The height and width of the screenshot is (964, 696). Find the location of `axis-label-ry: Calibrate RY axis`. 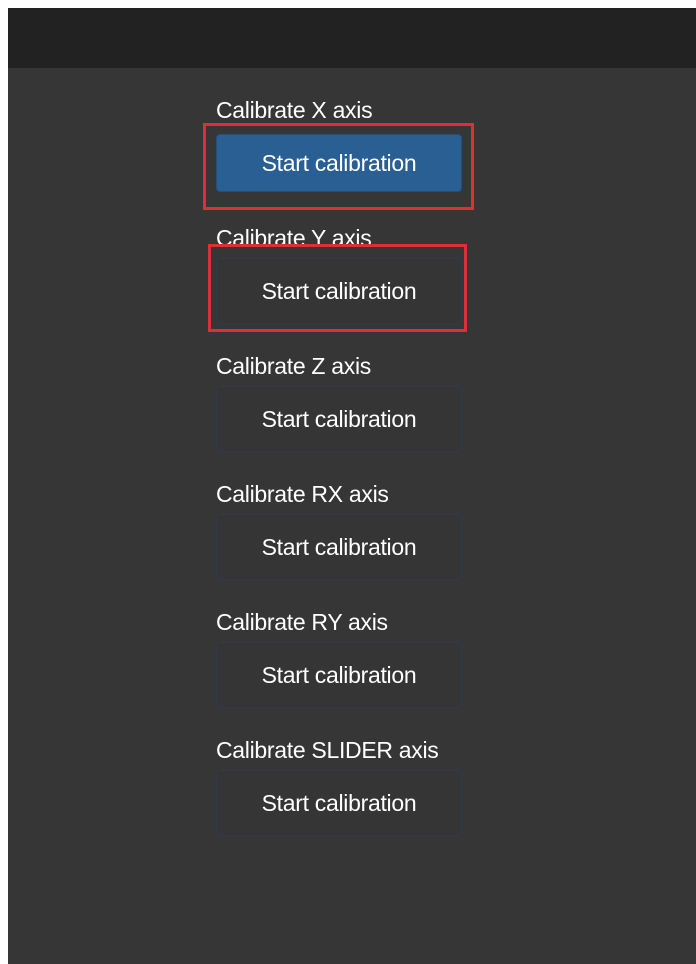

axis-label-ry: Calibrate RY axis is located at coordinates (302, 622).